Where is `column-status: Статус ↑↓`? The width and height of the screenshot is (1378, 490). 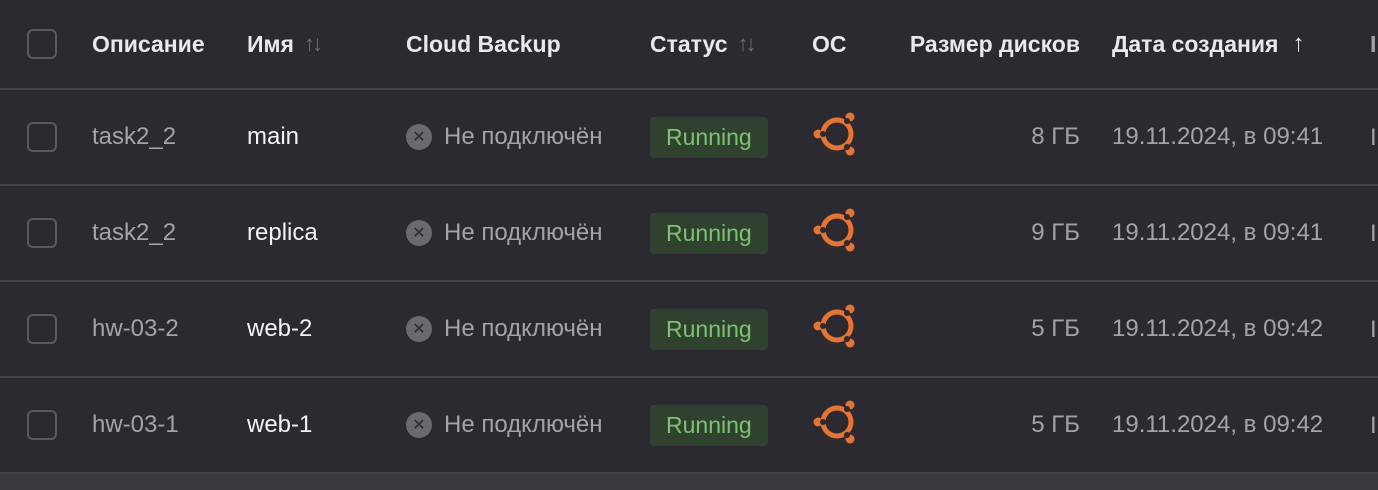
column-status: Статус ↑↓ is located at coordinates (703, 44).